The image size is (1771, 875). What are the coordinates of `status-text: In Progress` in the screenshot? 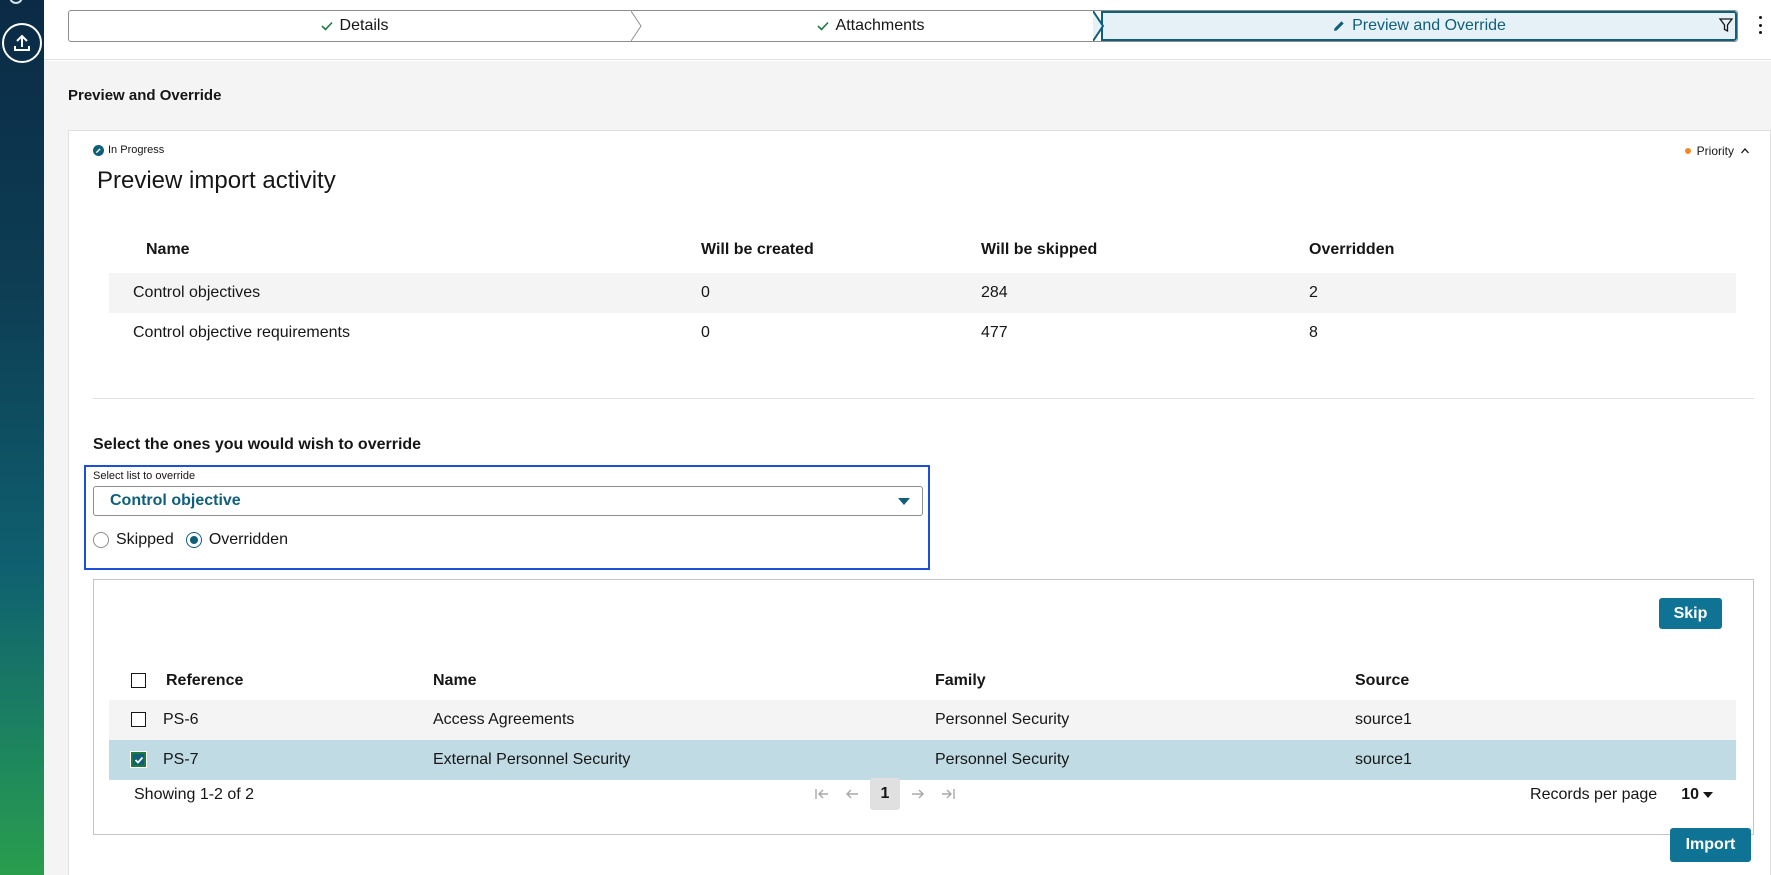 It's located at (136, 150).